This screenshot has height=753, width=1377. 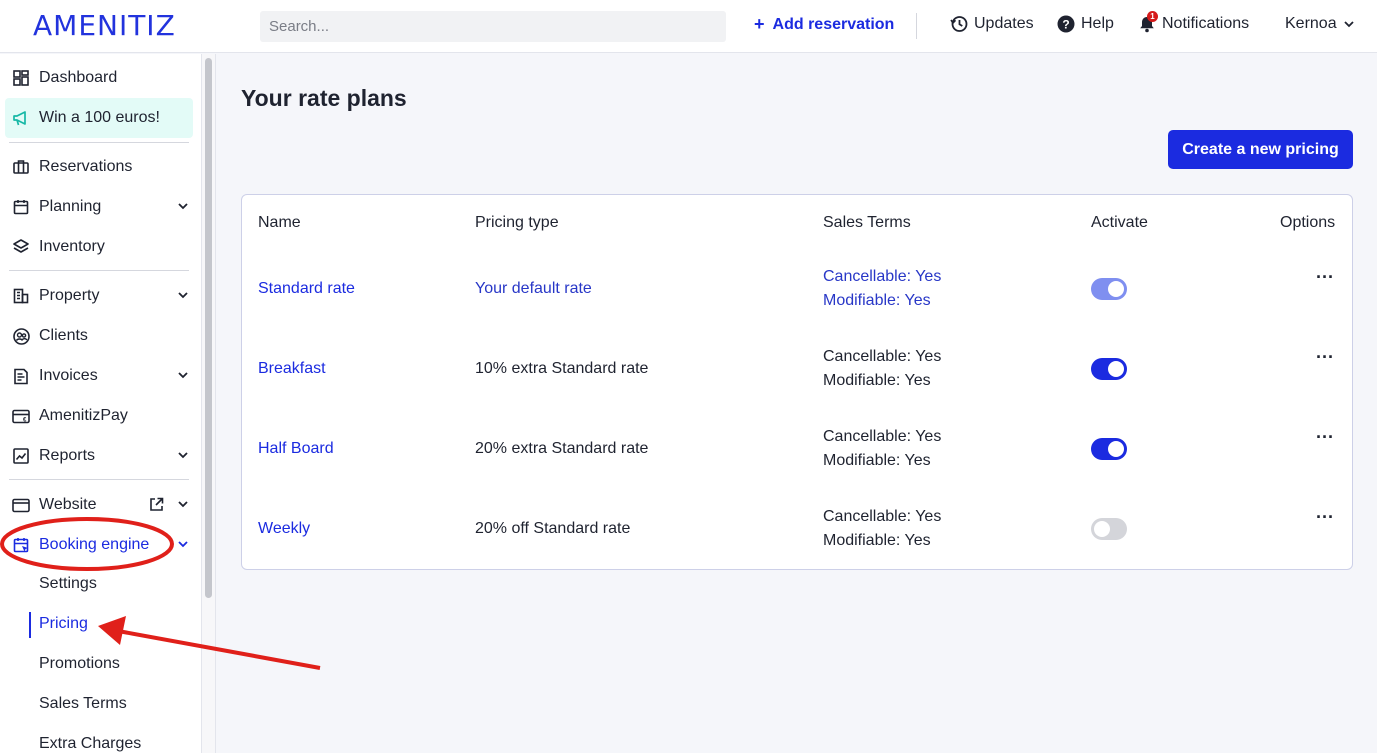 What do you see at coordinates (101, 545) in the screenshot?
I see `sidebar-item-booking-engine: Booking engine` at bounding box center [101, 545].